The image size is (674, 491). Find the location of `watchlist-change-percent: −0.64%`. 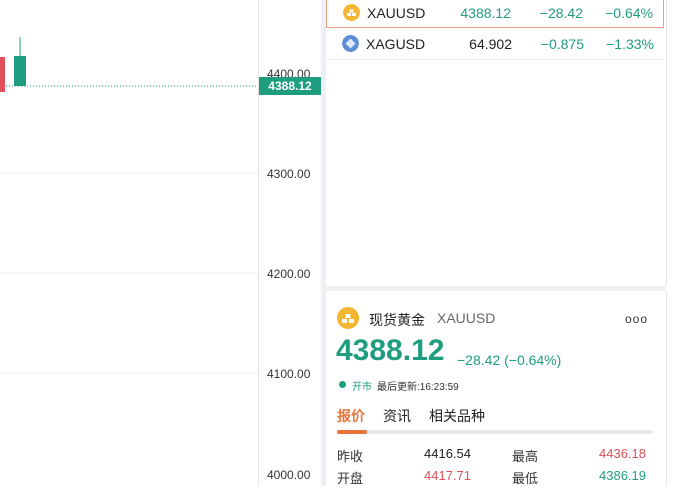

watchlist-change-percent: −0.64% is located at coordinates (629, 13).